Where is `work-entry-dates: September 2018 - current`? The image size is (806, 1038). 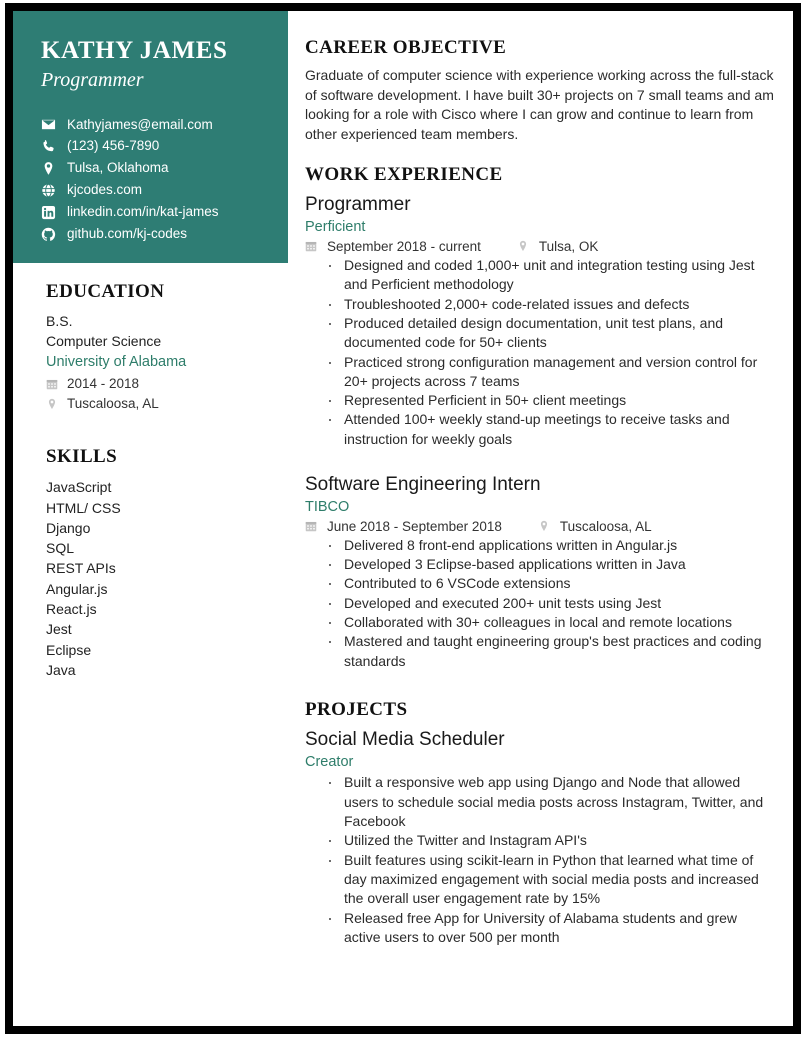 work-entry-dates: September 2018 - current is located at coordinates (404, 246).